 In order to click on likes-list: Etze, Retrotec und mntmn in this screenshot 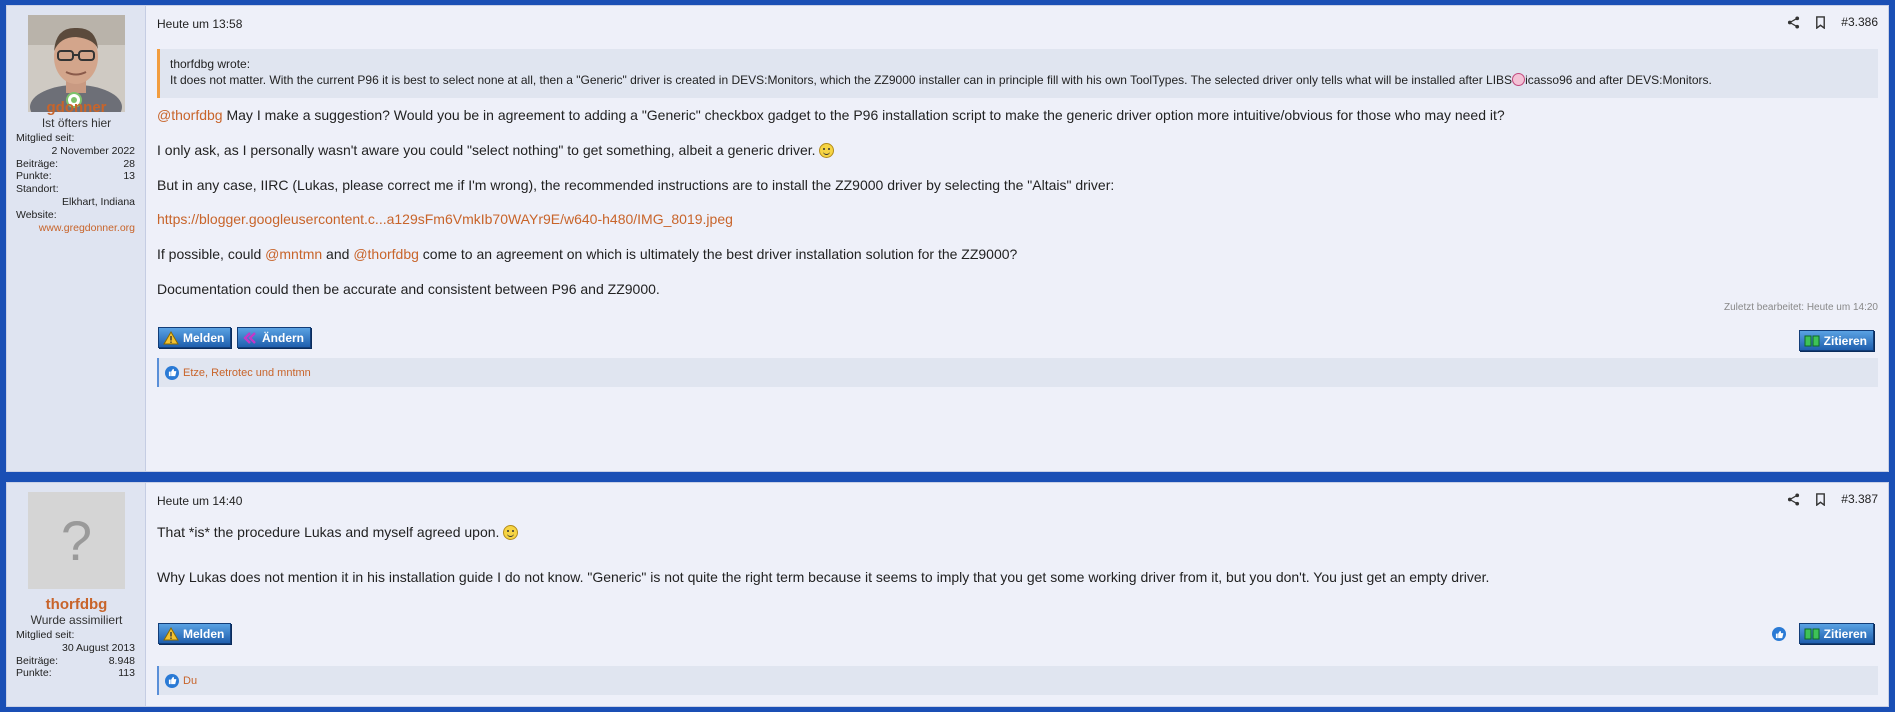, I will do `click(247, 373)`.